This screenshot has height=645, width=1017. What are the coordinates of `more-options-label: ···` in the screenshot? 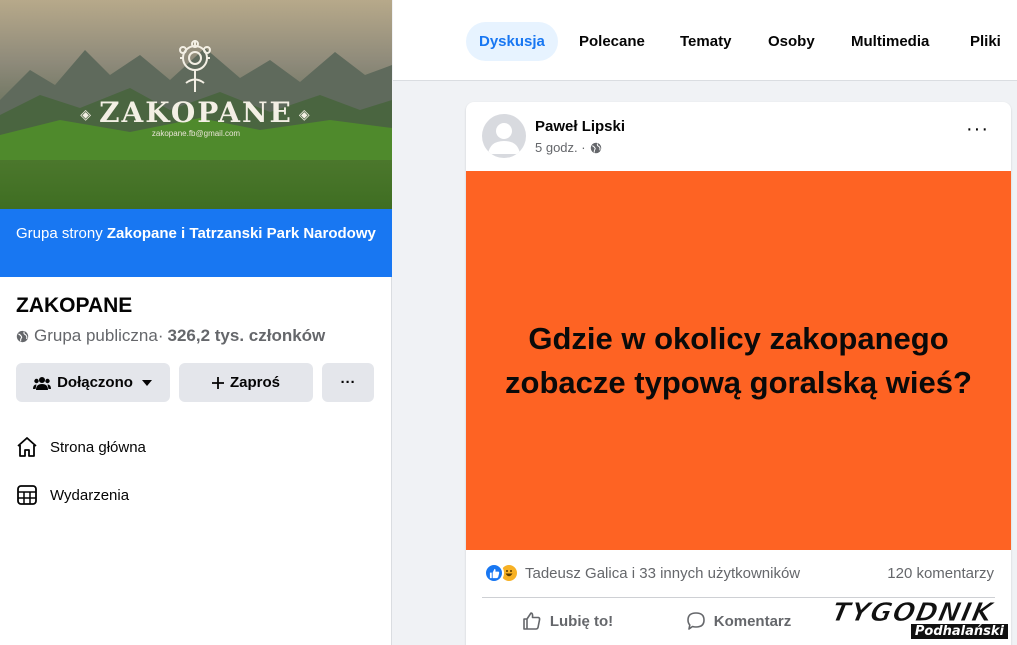 It's located at (348, 382).